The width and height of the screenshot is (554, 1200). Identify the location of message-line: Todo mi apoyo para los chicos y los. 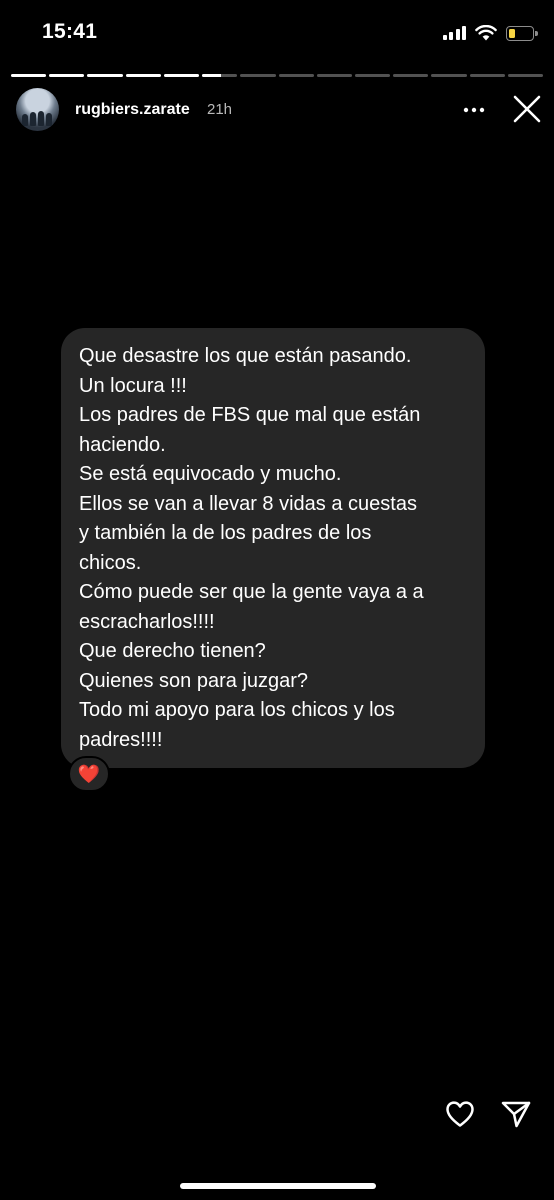
(237, 710).